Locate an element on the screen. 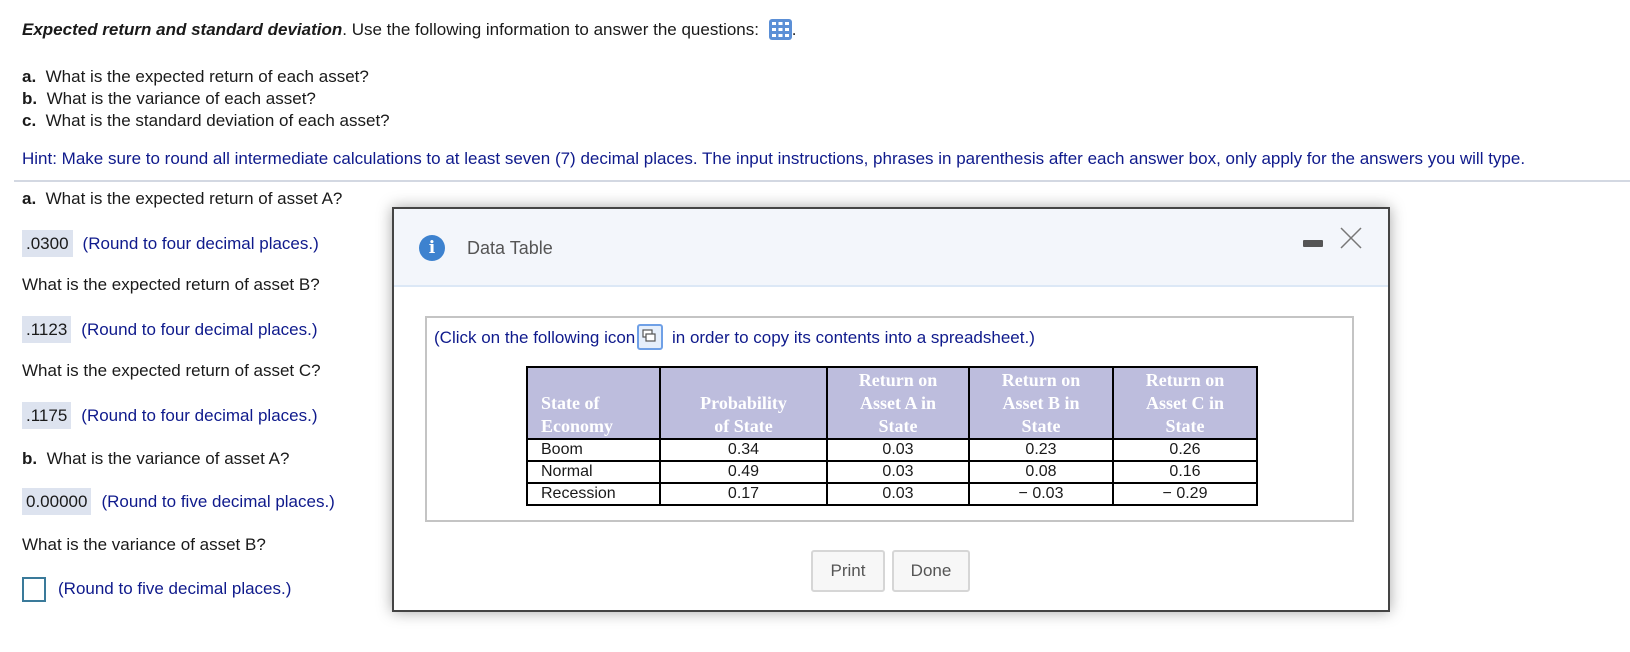  close-icon is located at coordinates (1351, 238).